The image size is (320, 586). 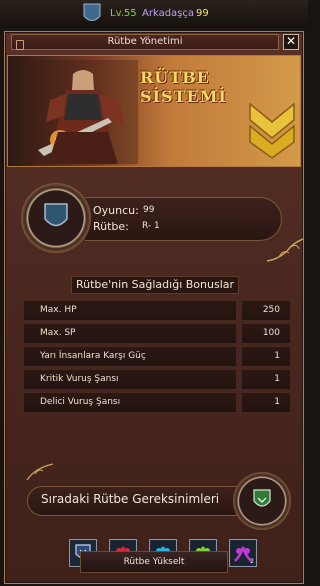 I want to click on window-title: Rütbe Yönetimi, so click(x=145, y=41).